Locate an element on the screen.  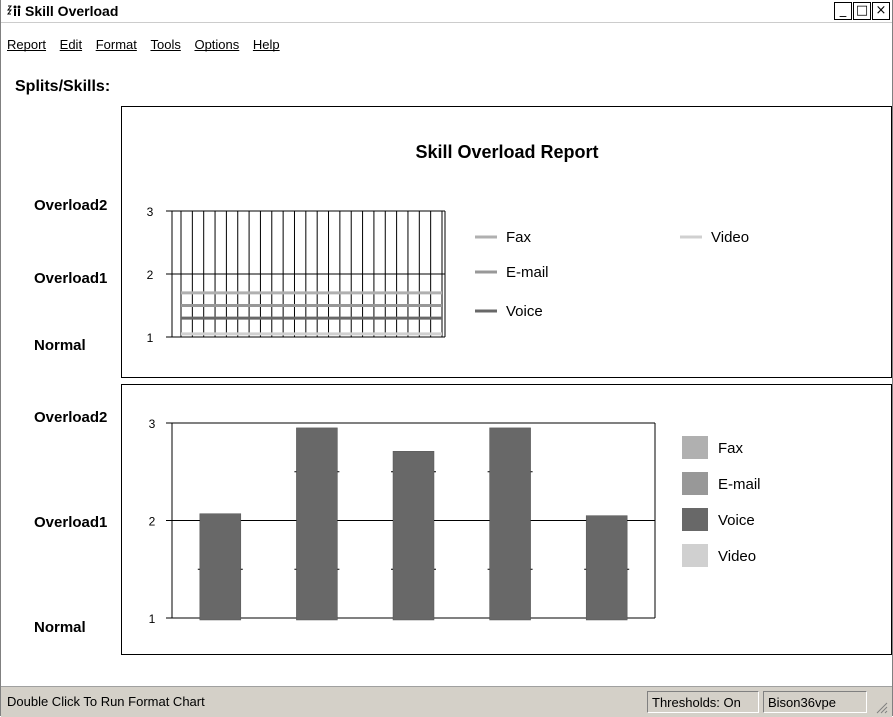
window-title: Skill Overload is located at coordinates (72, 11).